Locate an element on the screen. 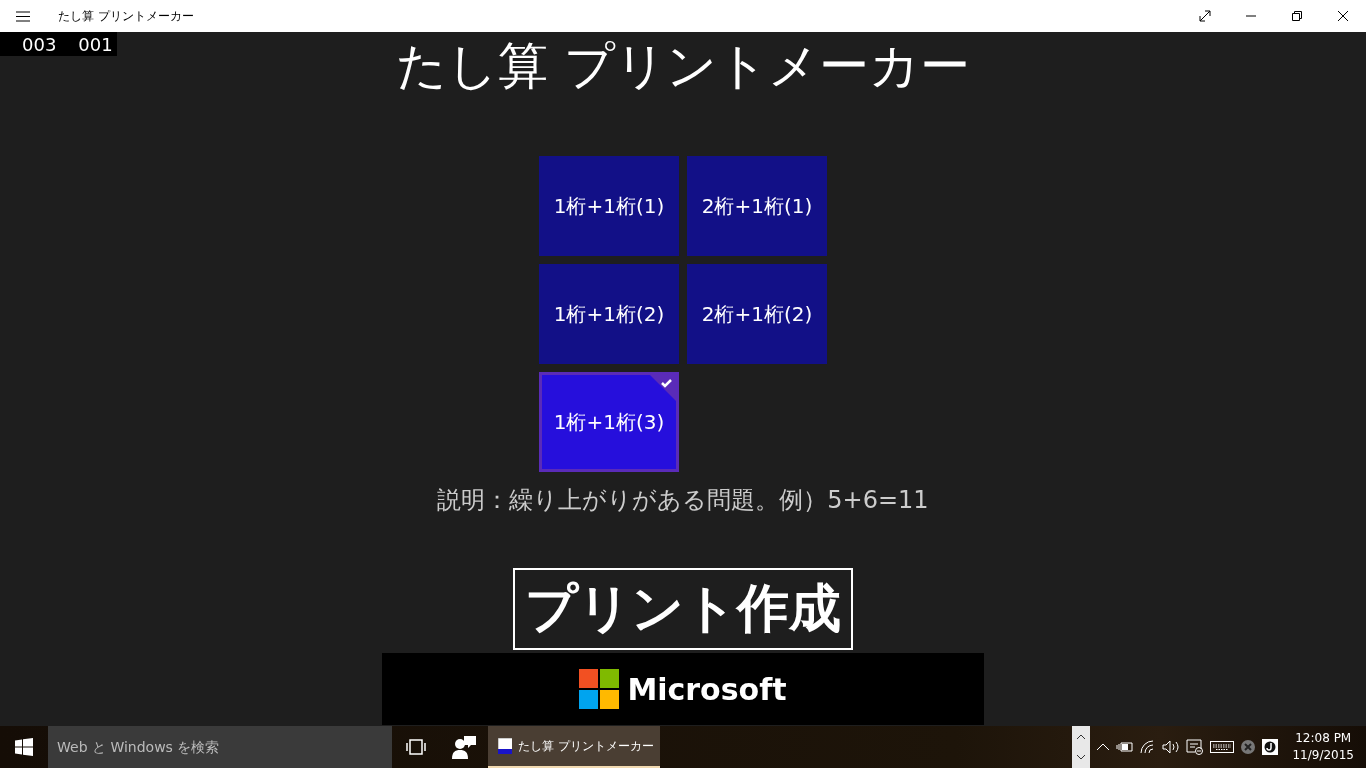 Image resolution: width=1366 pixels, height=768 pixels. search-field: Web と Windows を検索 is located at coordinates (220, 747).